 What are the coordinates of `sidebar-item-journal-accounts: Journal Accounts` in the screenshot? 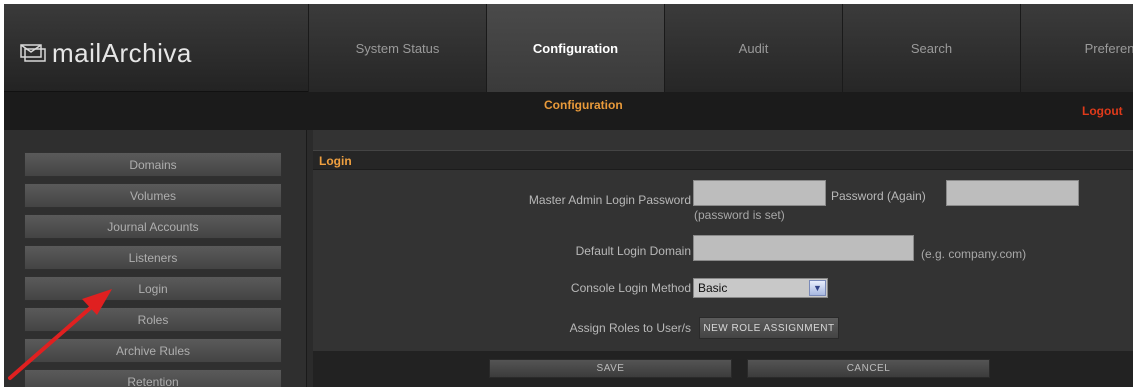 It's located at (153, 226).